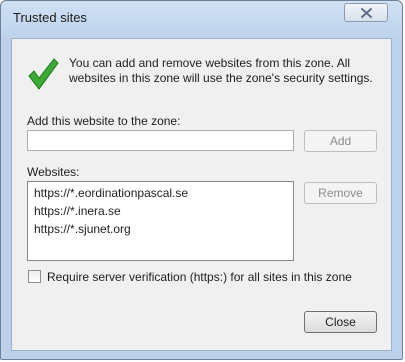 The image size is (405, 362). What do you see at coordinates (163, 229) in the screenshot?
I see `website-item: https://*.sjunet.org` at bounding box center [163, 229].